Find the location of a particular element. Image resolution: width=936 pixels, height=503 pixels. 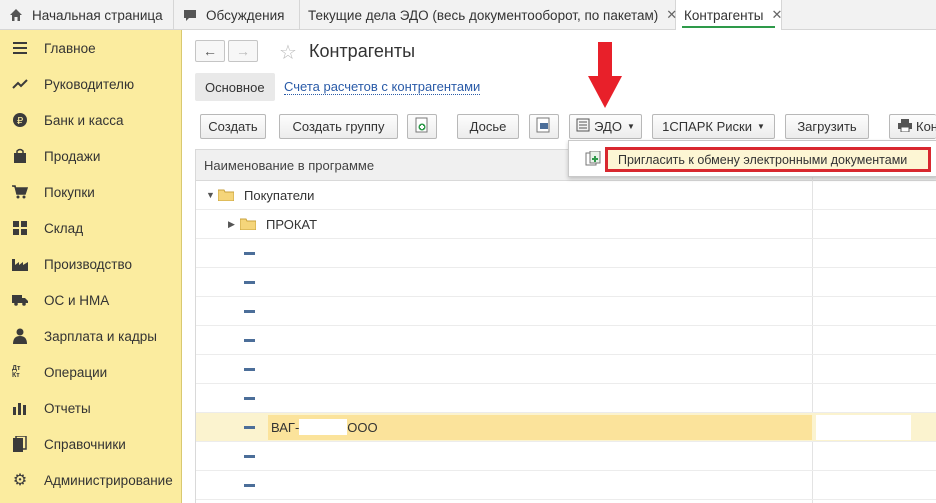

dossier-button: Досье is located at coordinates (488, 126).